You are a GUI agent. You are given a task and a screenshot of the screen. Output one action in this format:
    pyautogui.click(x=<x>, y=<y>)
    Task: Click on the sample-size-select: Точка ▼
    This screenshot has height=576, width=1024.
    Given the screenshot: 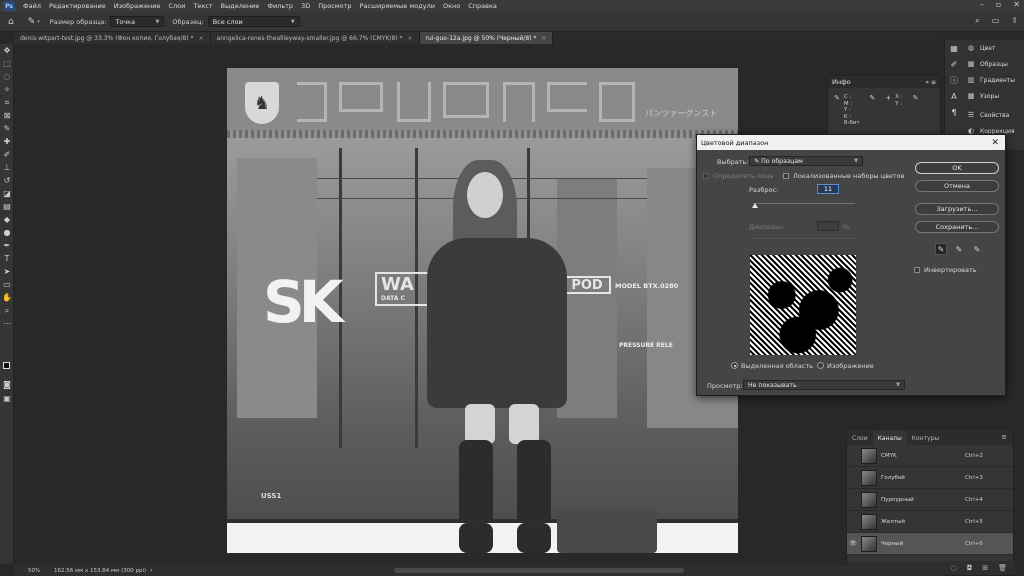 What is the action you would take?
    pyautogui.click(x=137, y=21)
    